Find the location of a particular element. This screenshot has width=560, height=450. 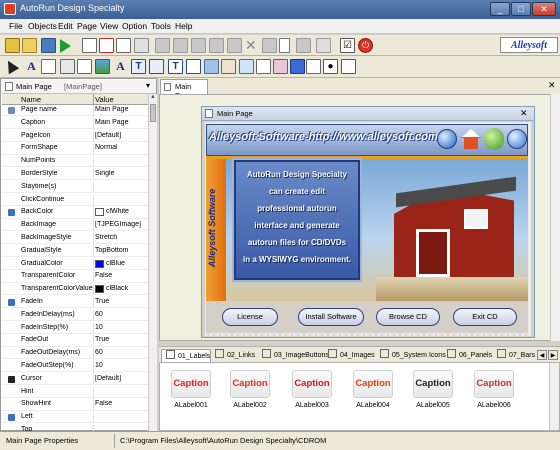

palette-item: Caption ALabel006 is located at coordinates (494, 397).